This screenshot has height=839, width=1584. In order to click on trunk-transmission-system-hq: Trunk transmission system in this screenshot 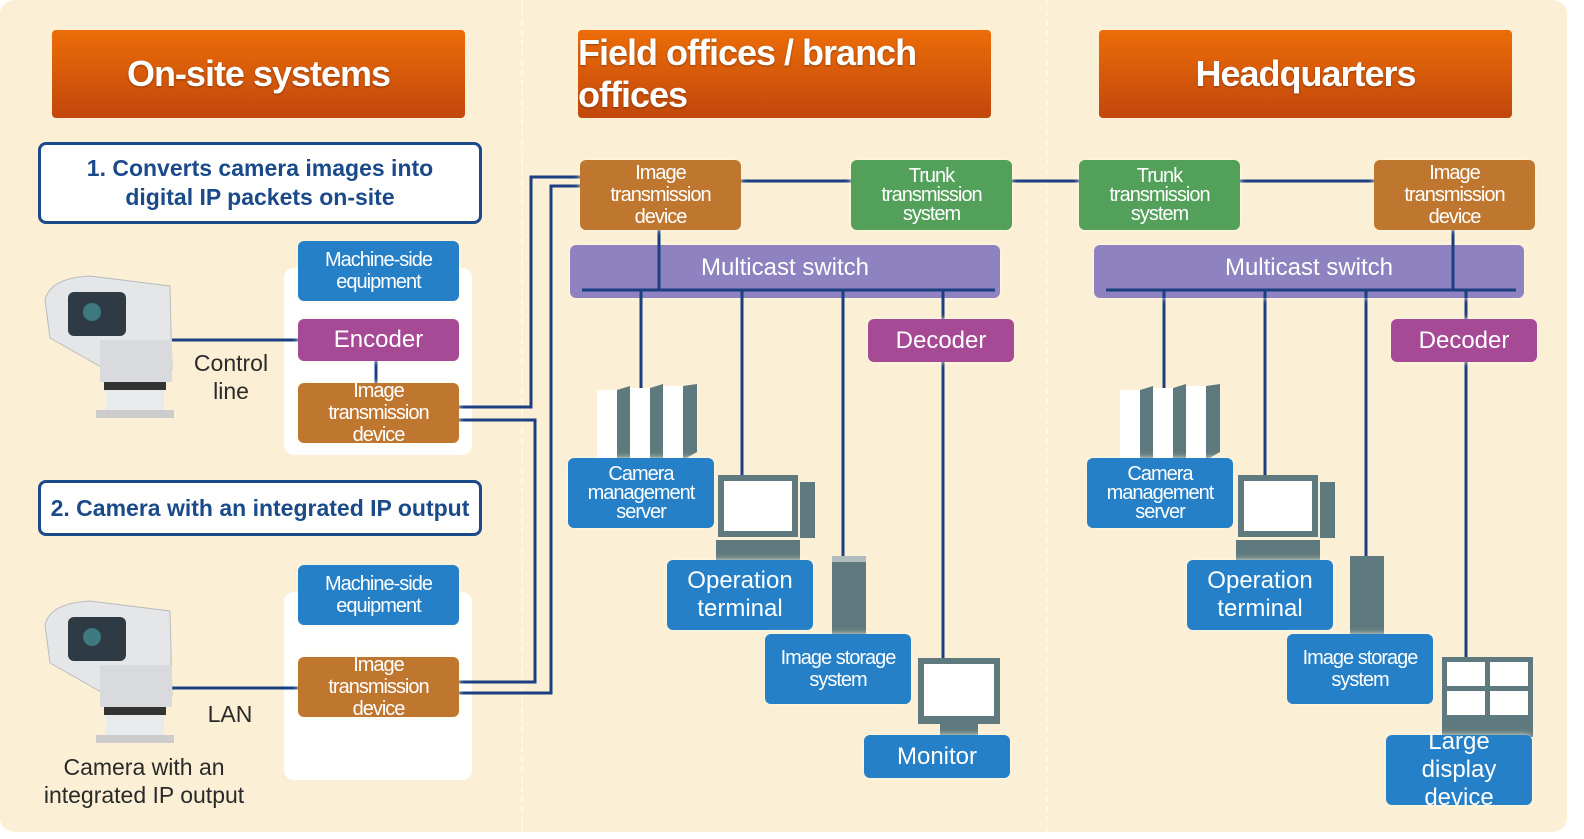, I will do `click(1159, 195)`.